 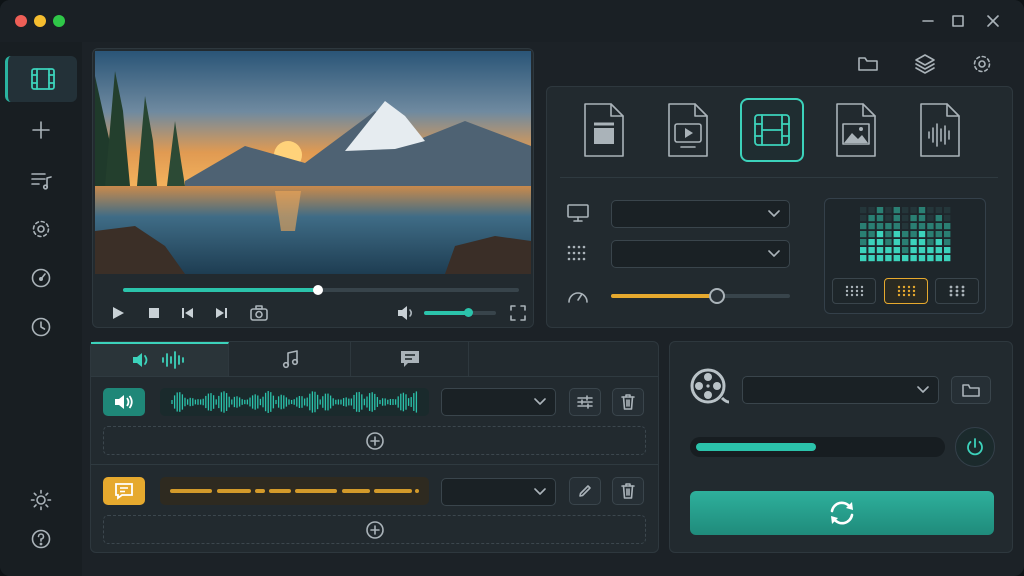 I want to click on resolution-dropdown, so click(x=700, y=214).